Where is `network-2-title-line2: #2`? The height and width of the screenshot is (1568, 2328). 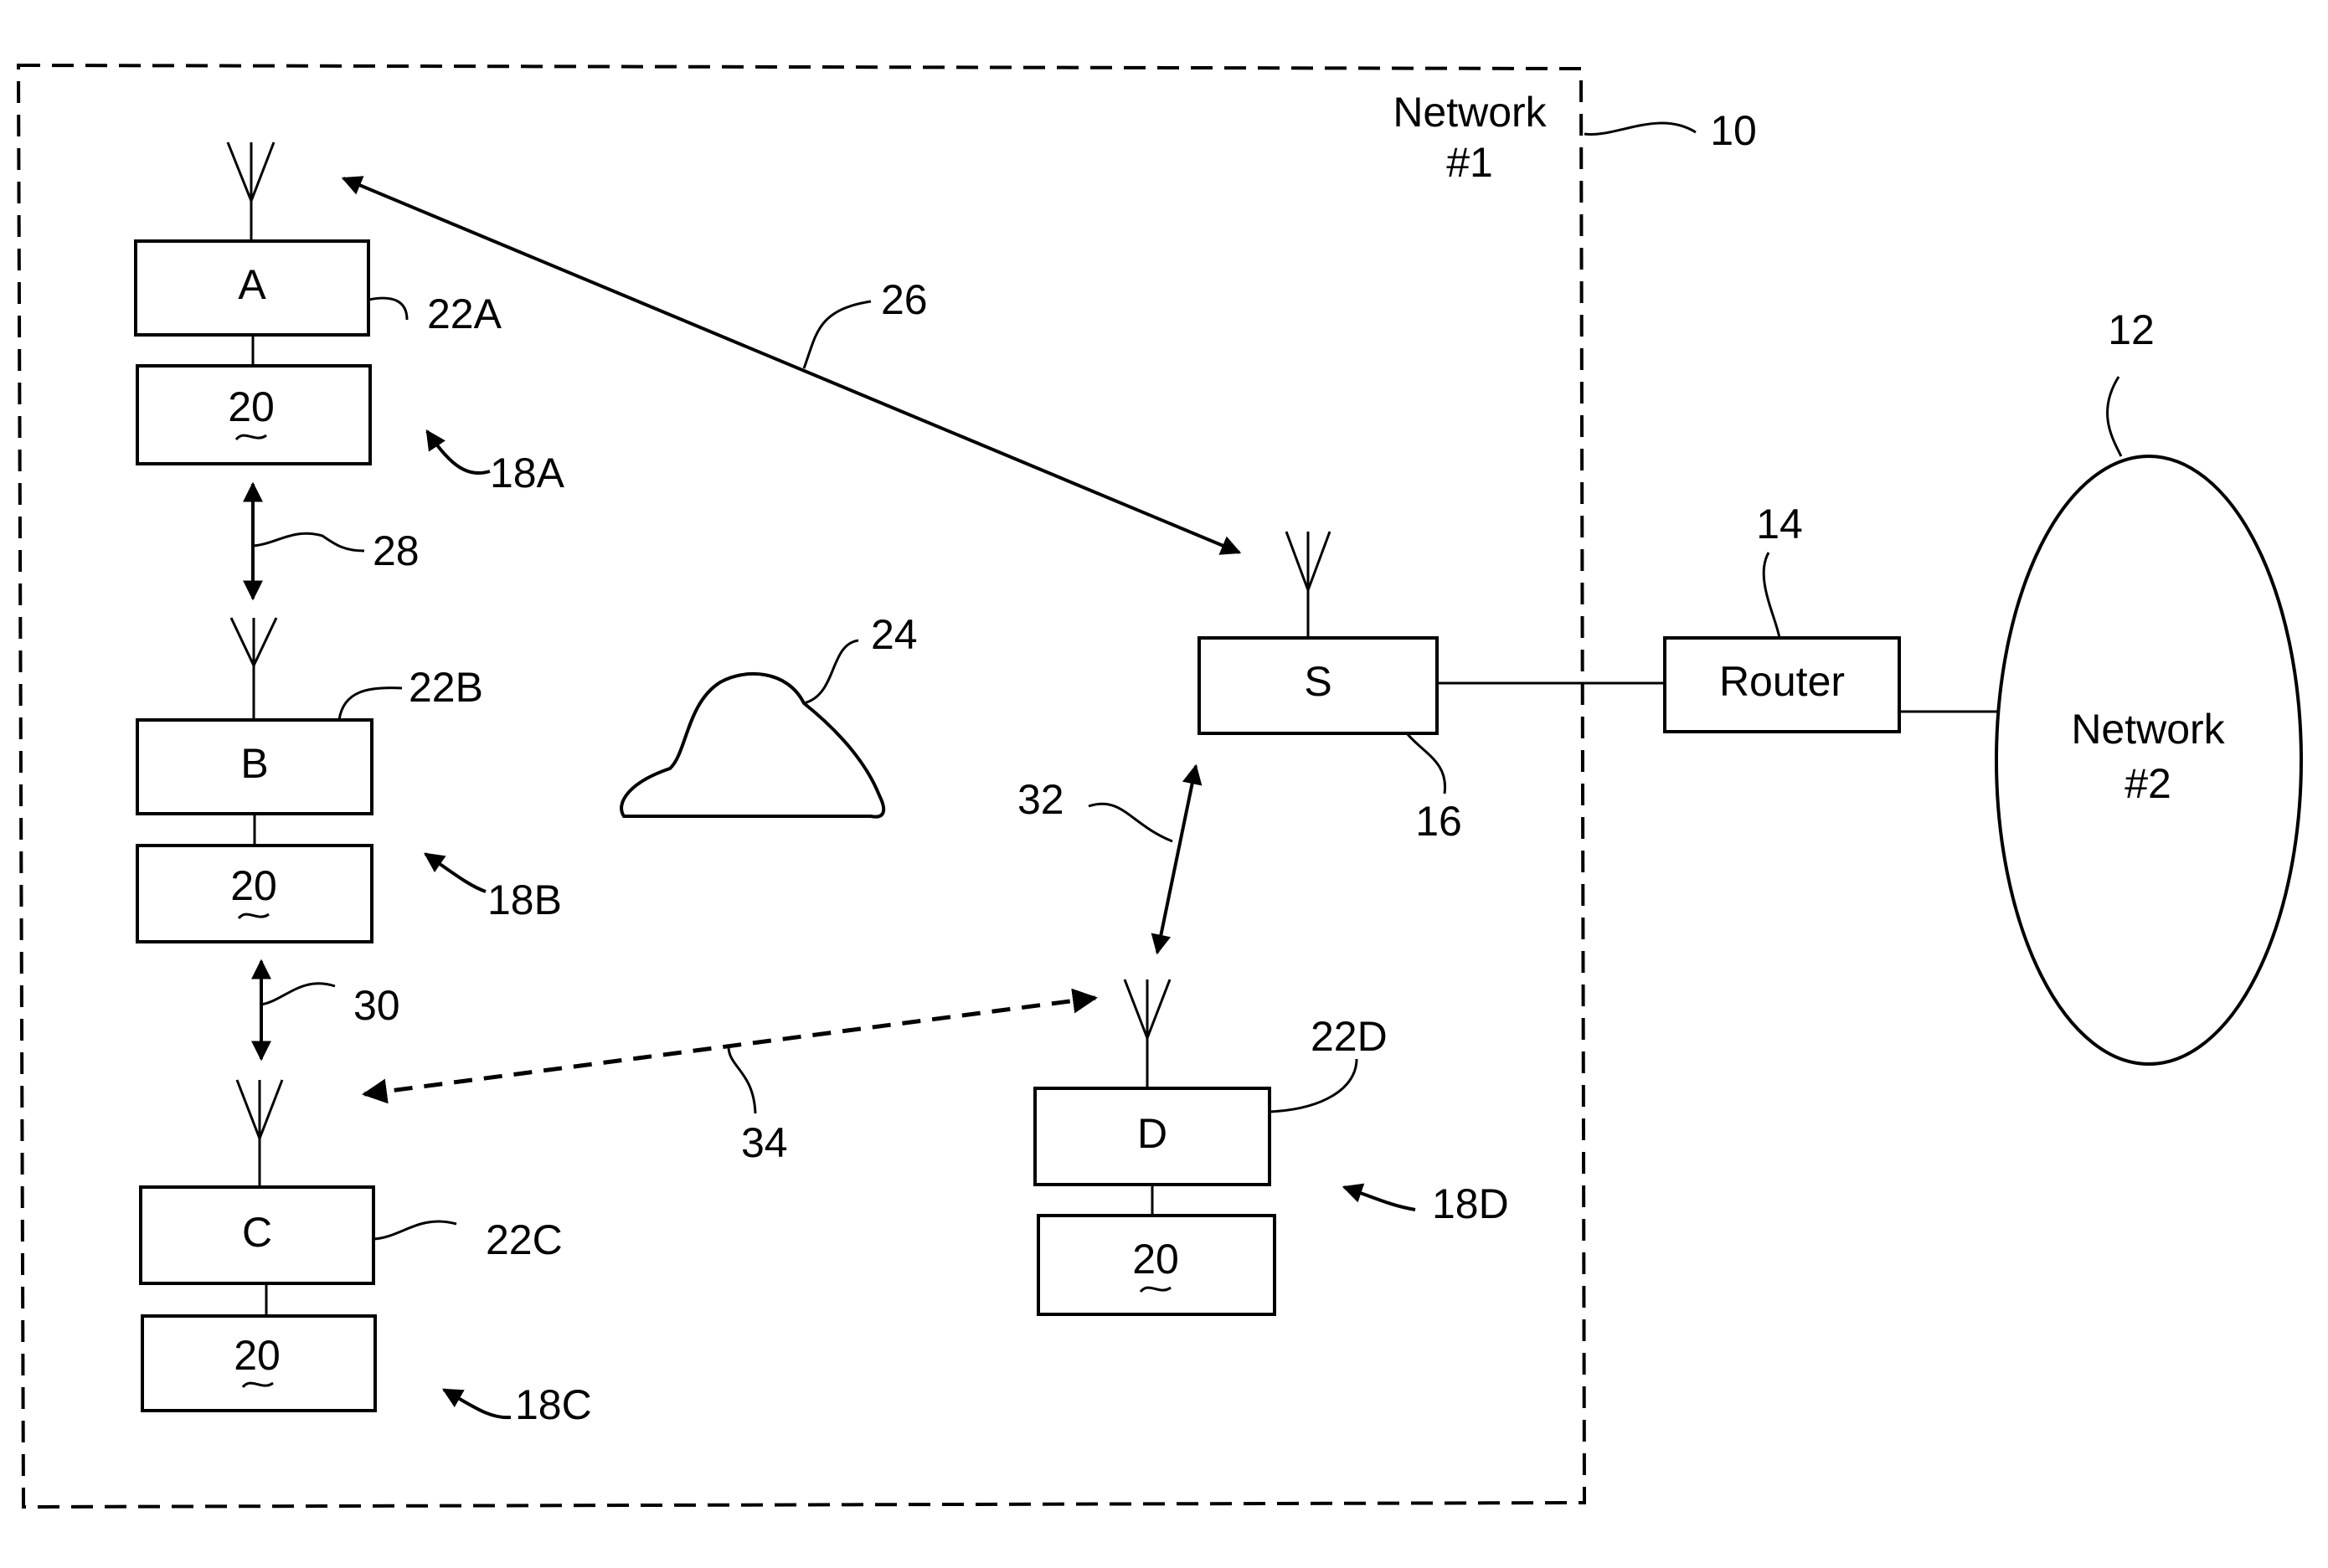 network-2-title-line2: #2 is located at coordinates (2148, 784).